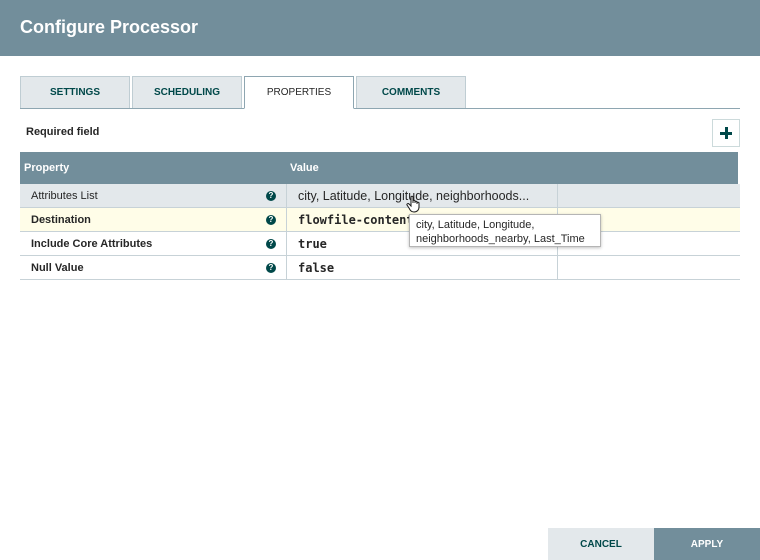 This screenshot has width=760, height=560. I want to click on tab-comments: Comments, so click(411, 92).